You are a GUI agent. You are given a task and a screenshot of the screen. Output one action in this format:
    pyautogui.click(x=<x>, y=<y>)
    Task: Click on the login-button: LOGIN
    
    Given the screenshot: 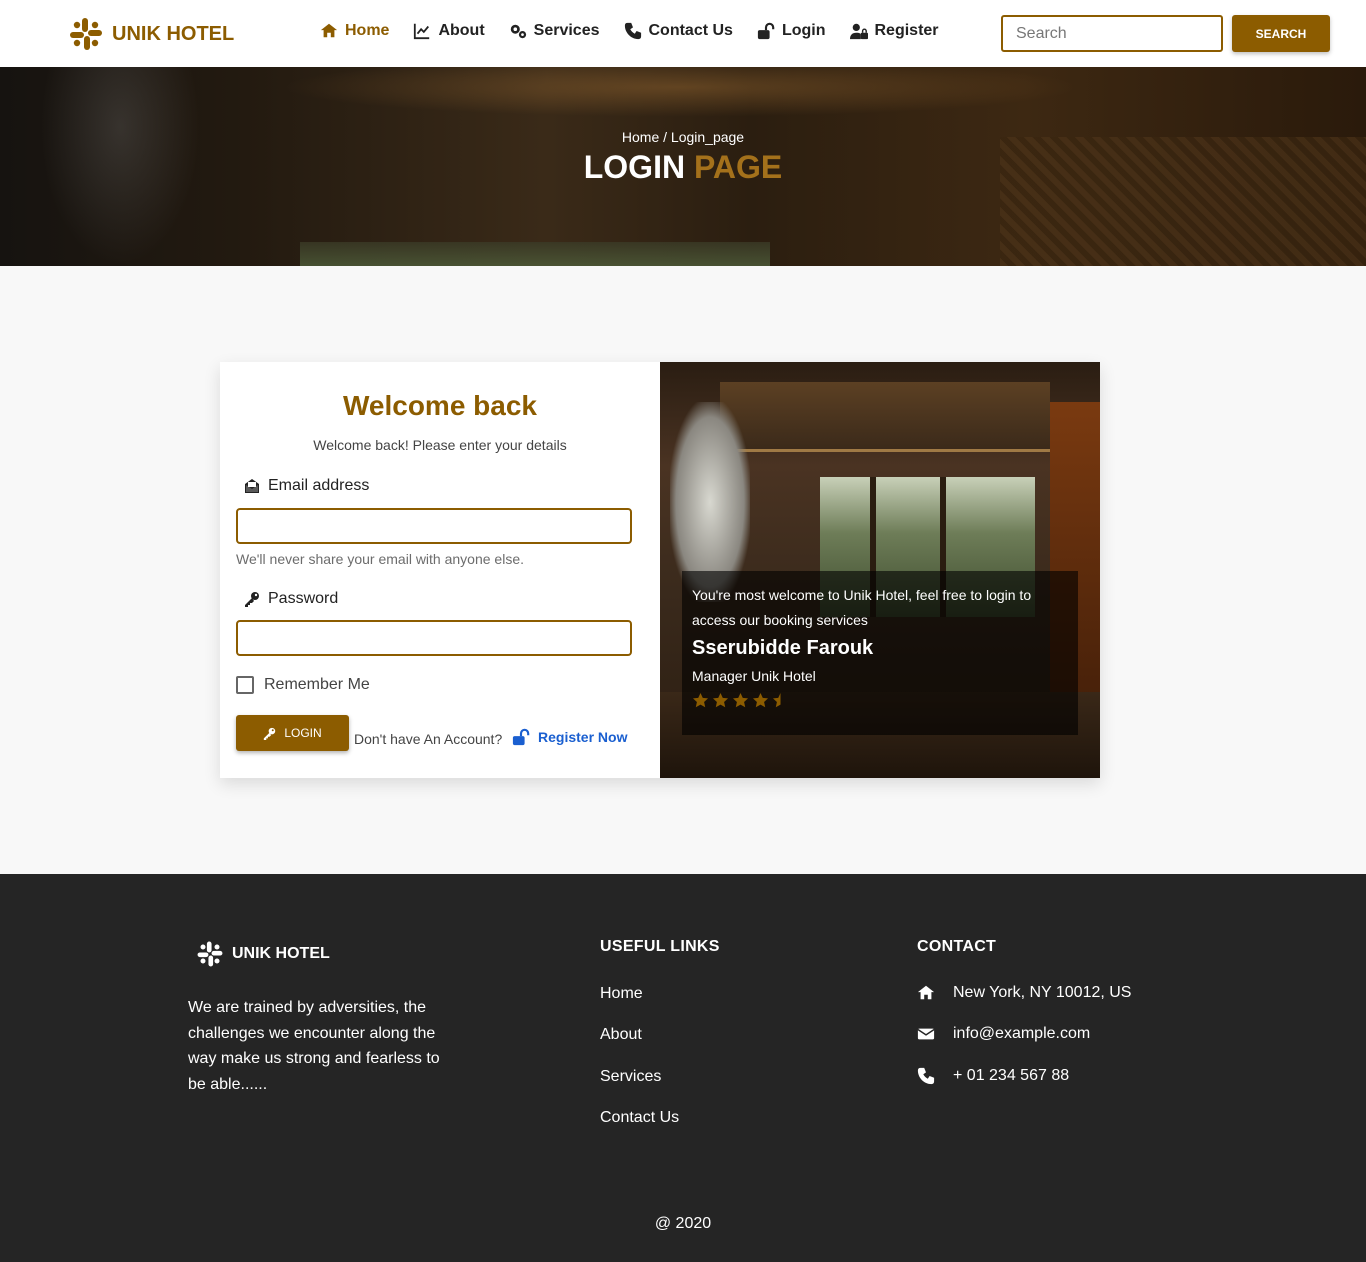 What is the action you would take?
    pyautogui.click(x=292, y=733)
    